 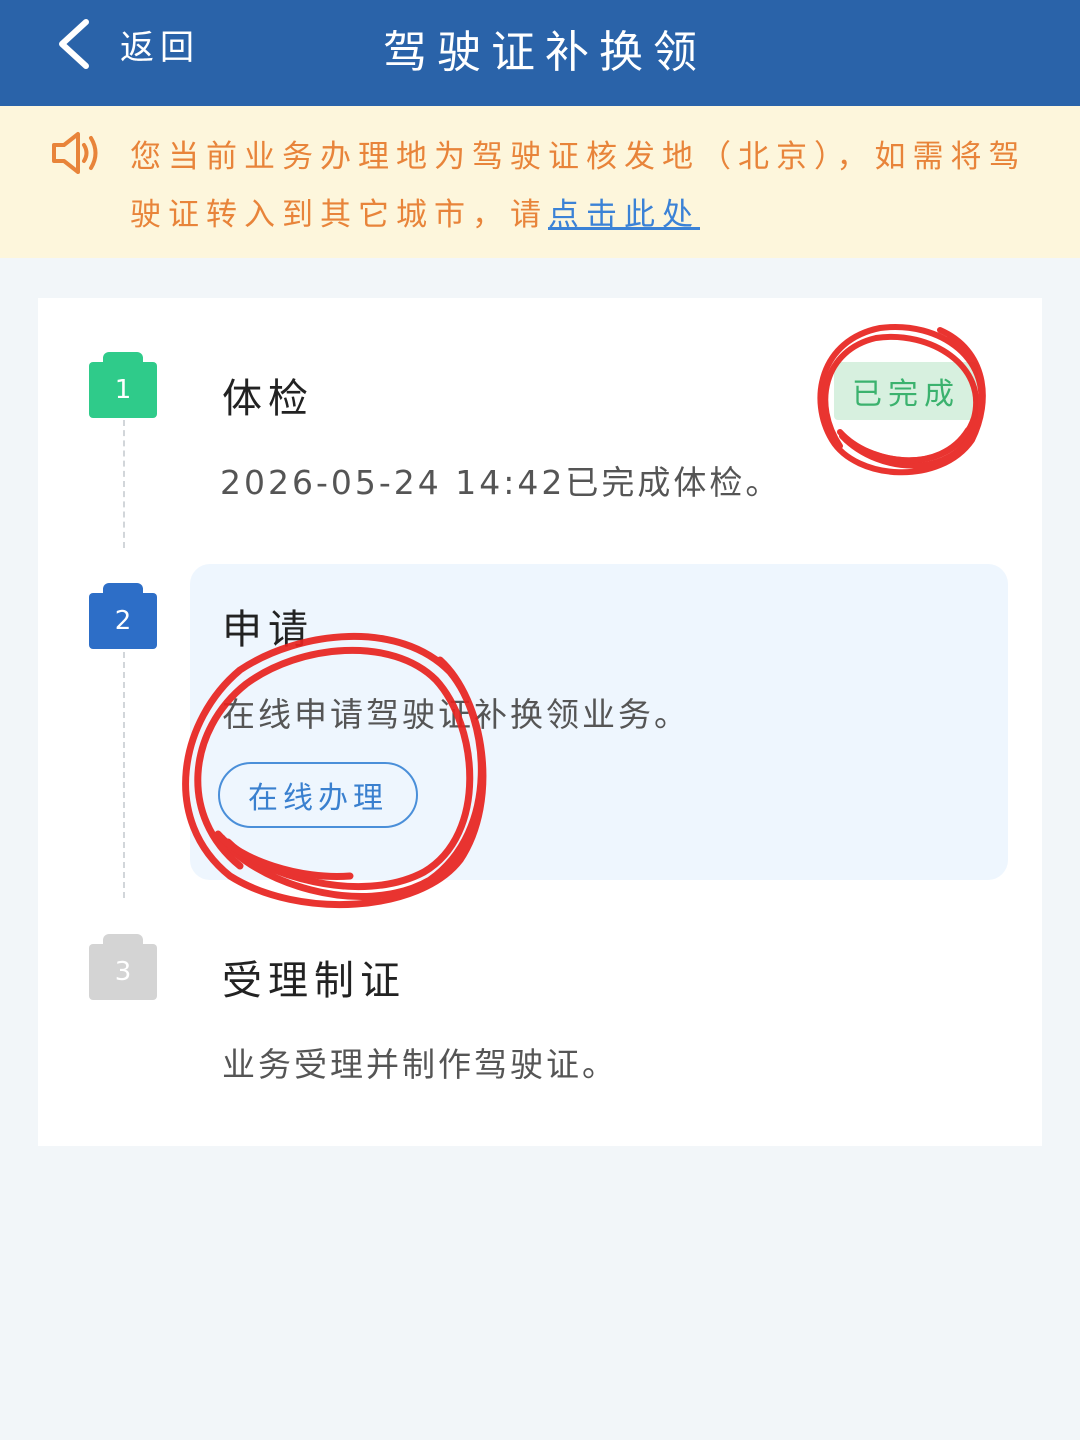 What do you see at coordinates (123, 621) in the screenshot?
I see `step-2-number: 2` at bounding box center [123, 621].